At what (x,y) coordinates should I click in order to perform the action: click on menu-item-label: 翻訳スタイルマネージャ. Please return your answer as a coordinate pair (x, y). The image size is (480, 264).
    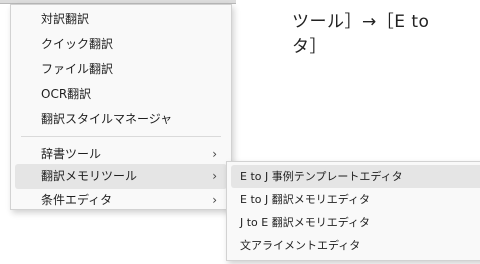
    Looking at the image, I should click on (107, 119).